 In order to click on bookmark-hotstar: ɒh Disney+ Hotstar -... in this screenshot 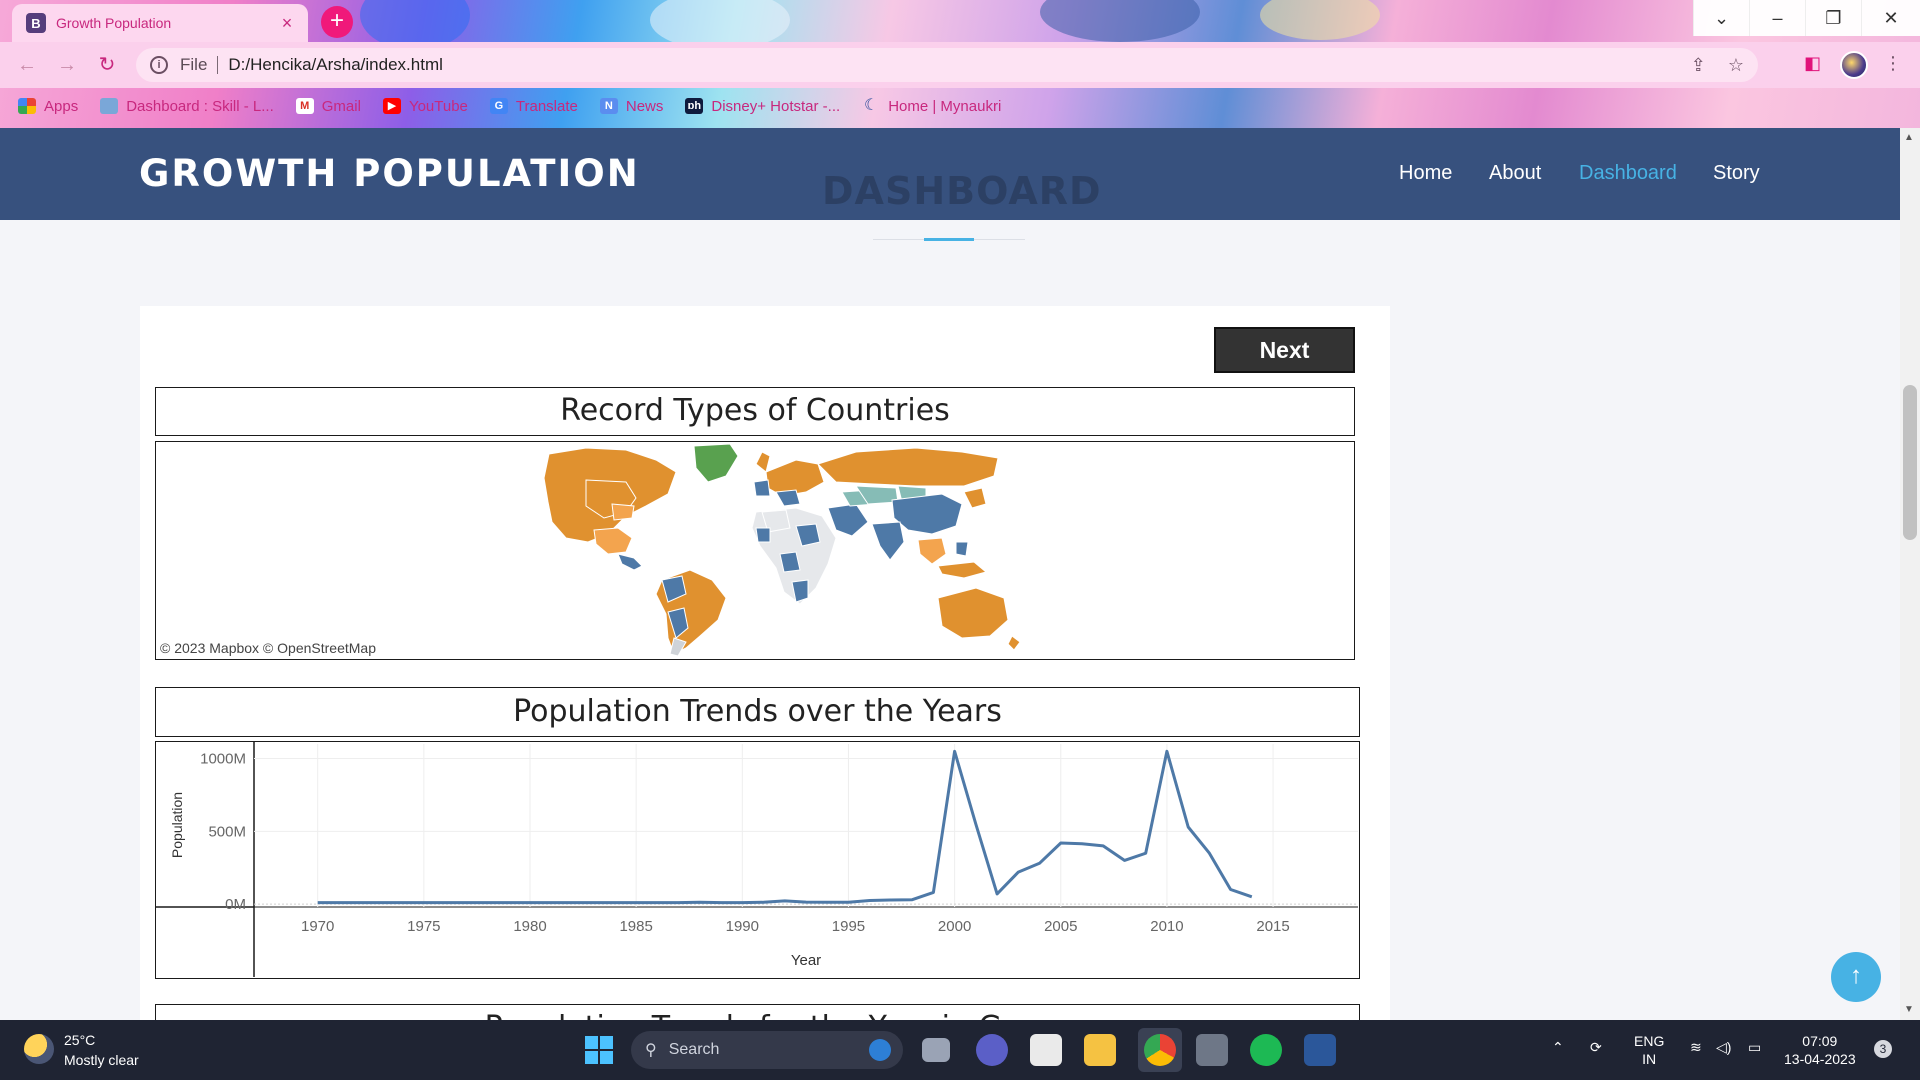, I will do `click(762, 106)`.